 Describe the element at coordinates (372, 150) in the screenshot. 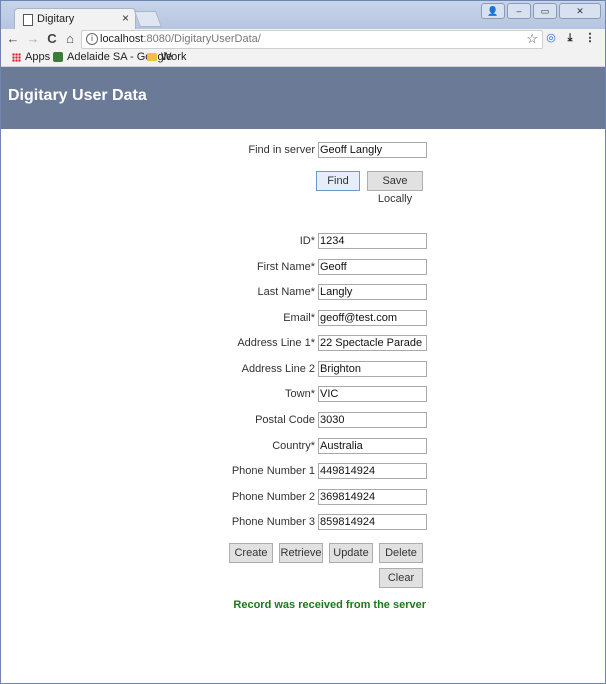

I see `find-input` at that location.